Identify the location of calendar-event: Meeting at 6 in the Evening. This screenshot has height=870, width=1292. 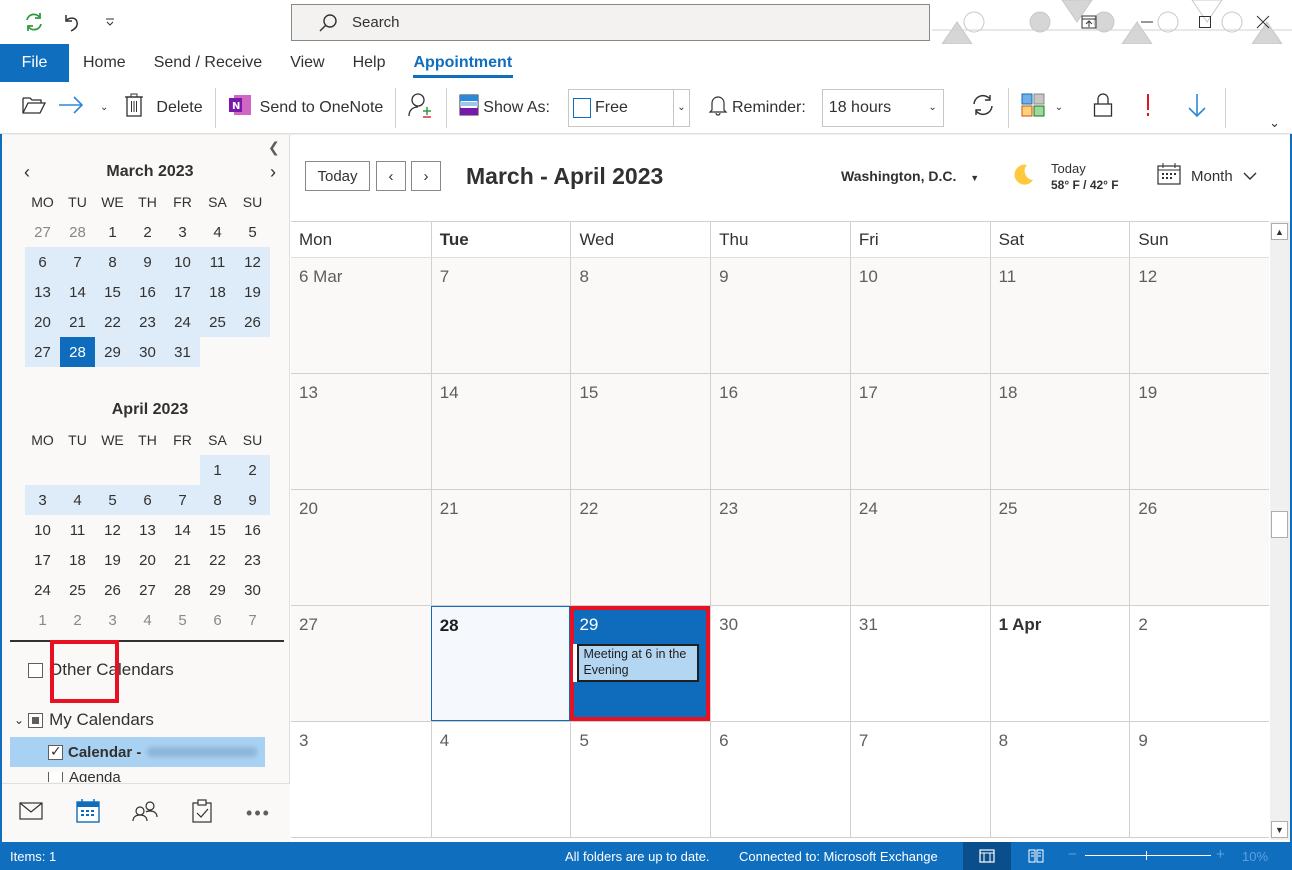
(636, 663).